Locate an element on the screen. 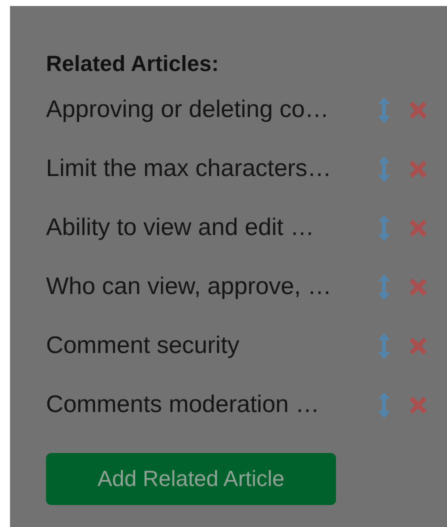 The height and width of the screenshot is (527, 447). section-heading: Related Articles: is located at coordinates (133, 64).